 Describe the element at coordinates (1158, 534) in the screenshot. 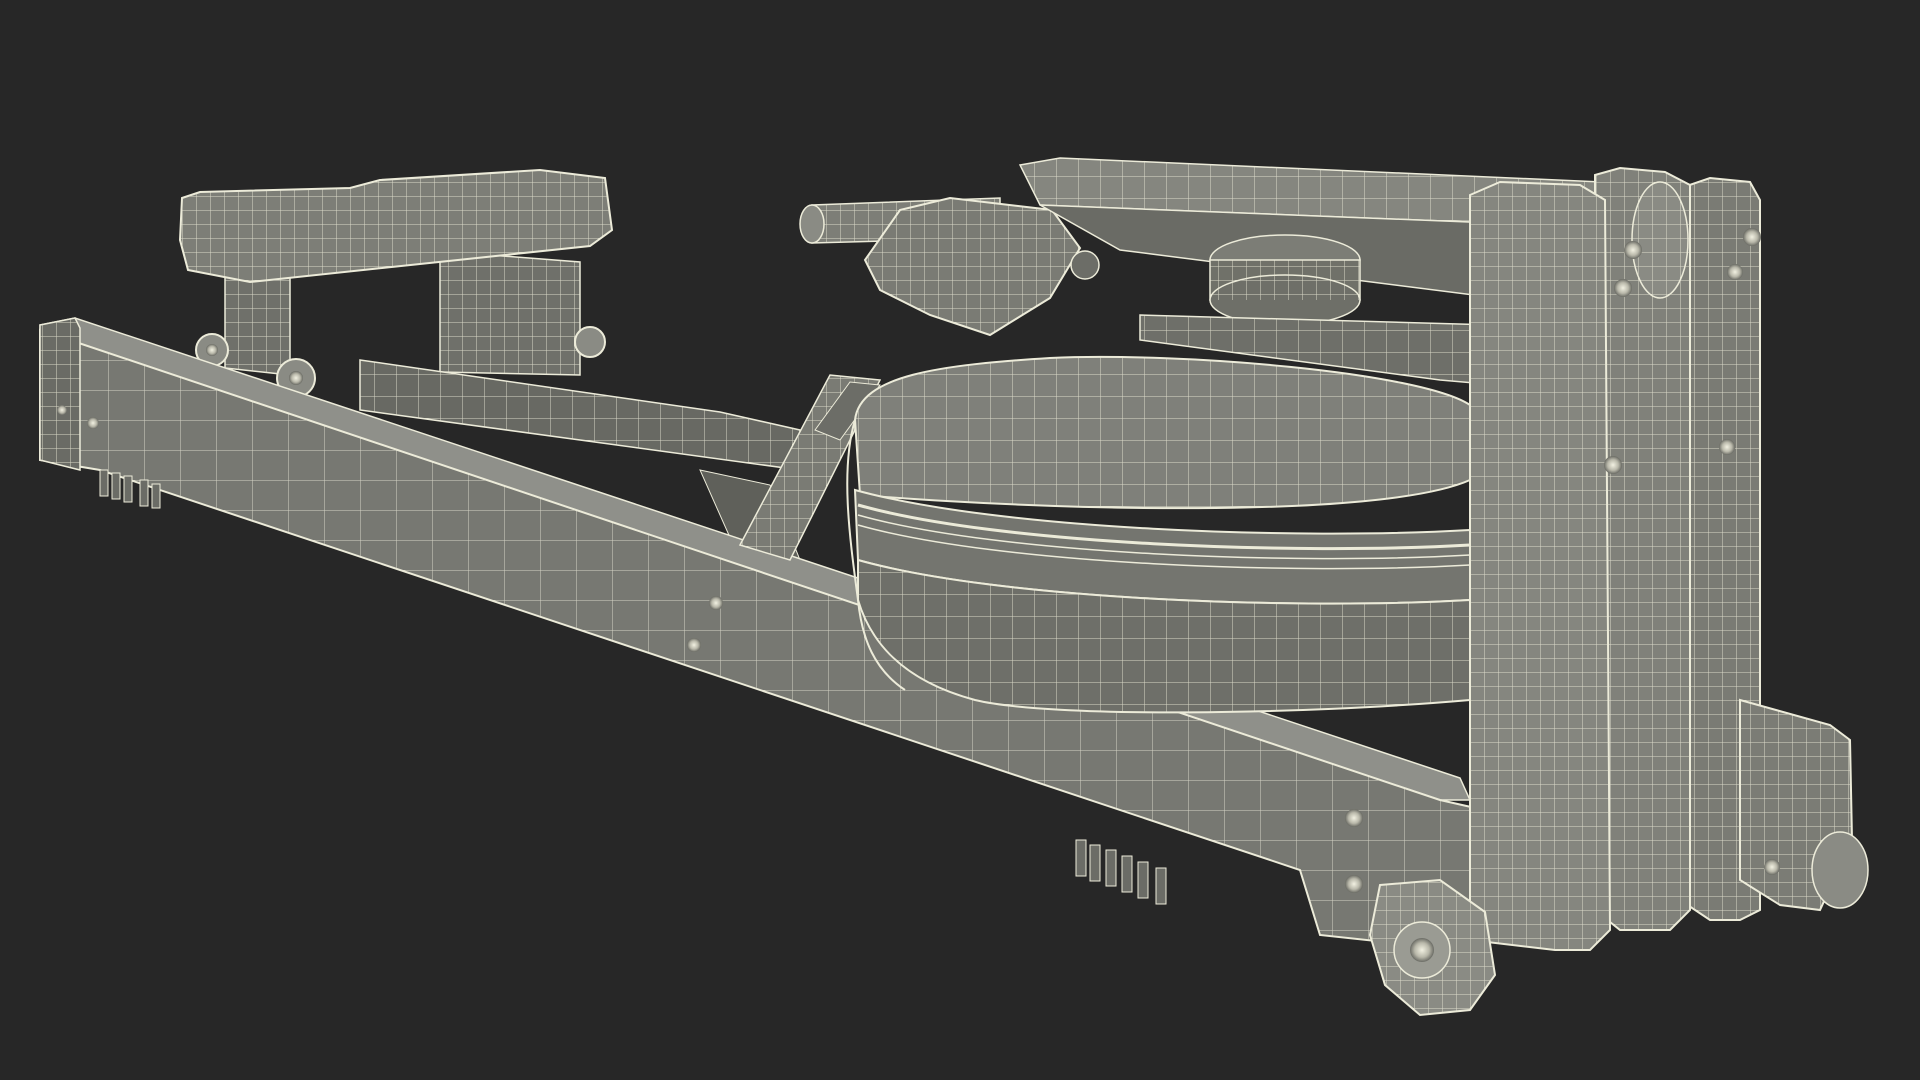

I see `water-tank` at that location.